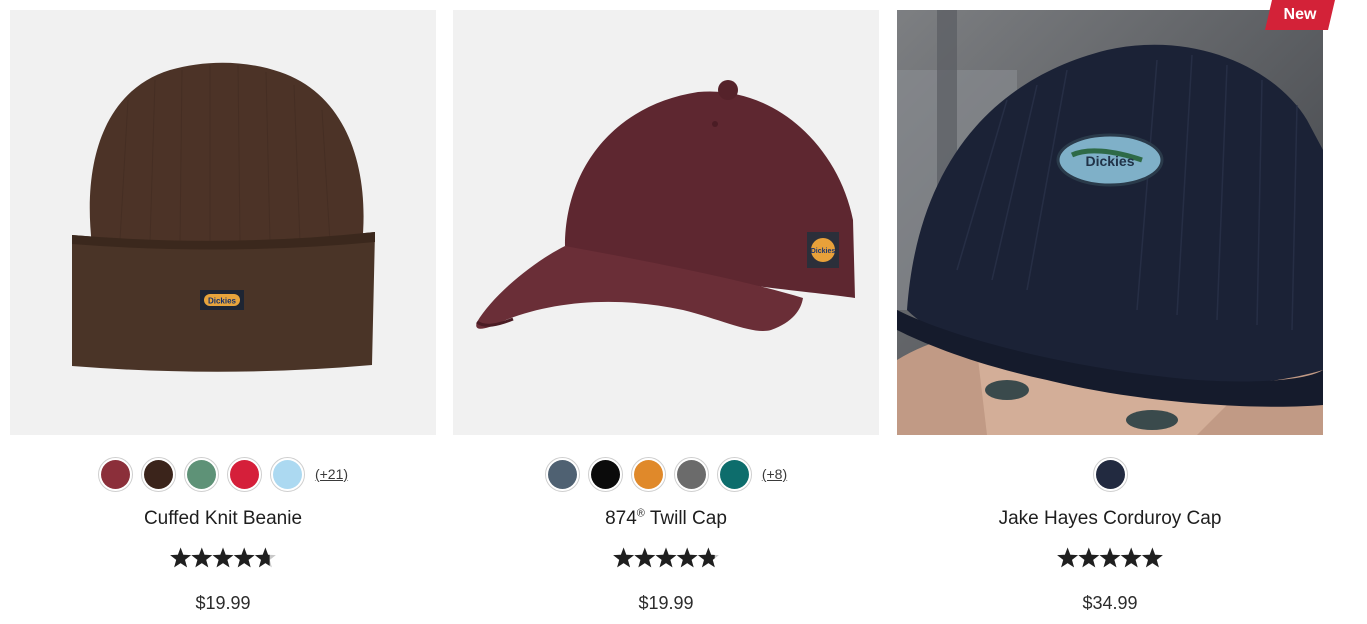  What do you see at coordinates (640, 513) in the screenshot?
I see `registered-mark: ®` at bounding box center [640, 513].